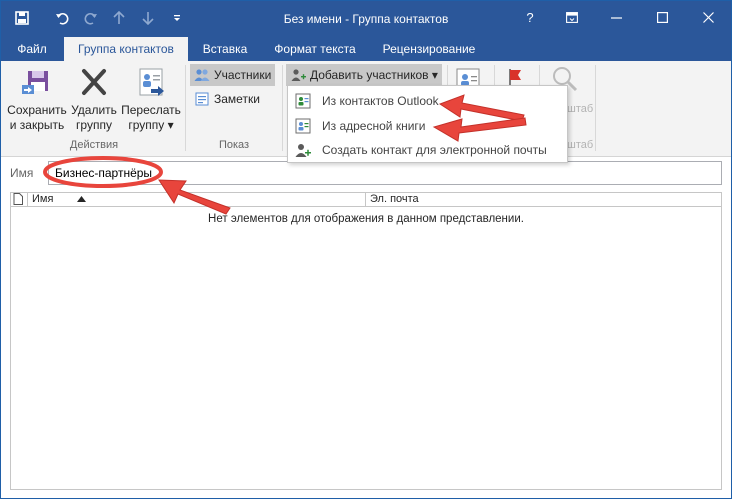  What do you see at coordinates (385, 173) in the screenshot?
I see `group-name-input` at bounding box center [385, 173].